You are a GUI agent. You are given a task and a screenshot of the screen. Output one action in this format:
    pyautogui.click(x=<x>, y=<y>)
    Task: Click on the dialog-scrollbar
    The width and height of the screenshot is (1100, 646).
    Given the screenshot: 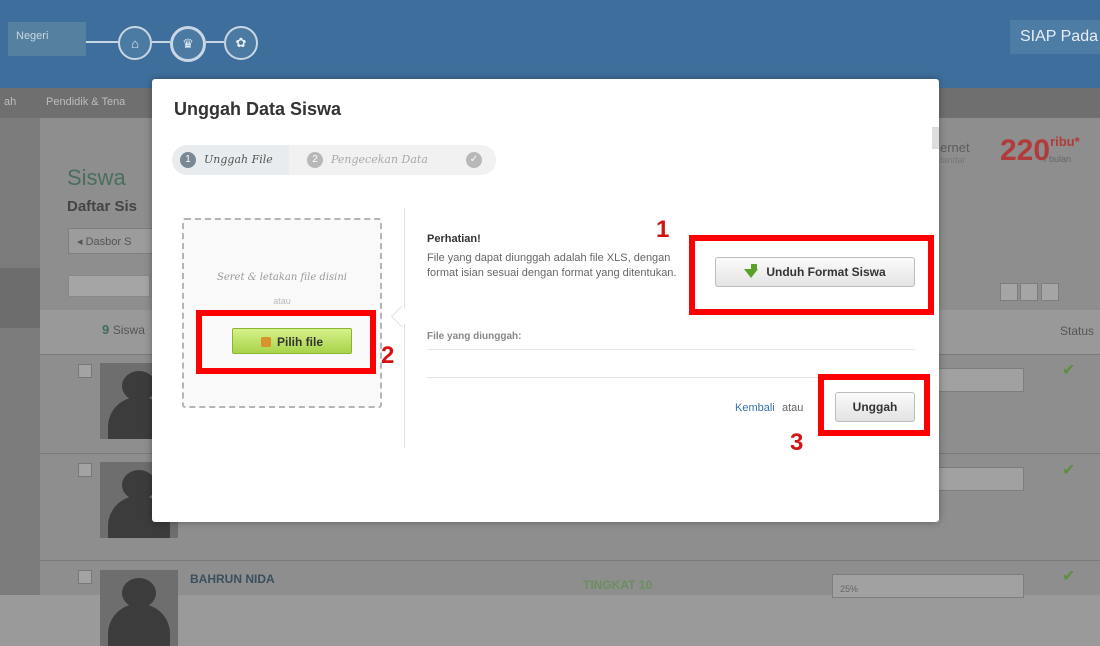 What is the action you would take?
    pyautogui.click(x=935, y=138)
    